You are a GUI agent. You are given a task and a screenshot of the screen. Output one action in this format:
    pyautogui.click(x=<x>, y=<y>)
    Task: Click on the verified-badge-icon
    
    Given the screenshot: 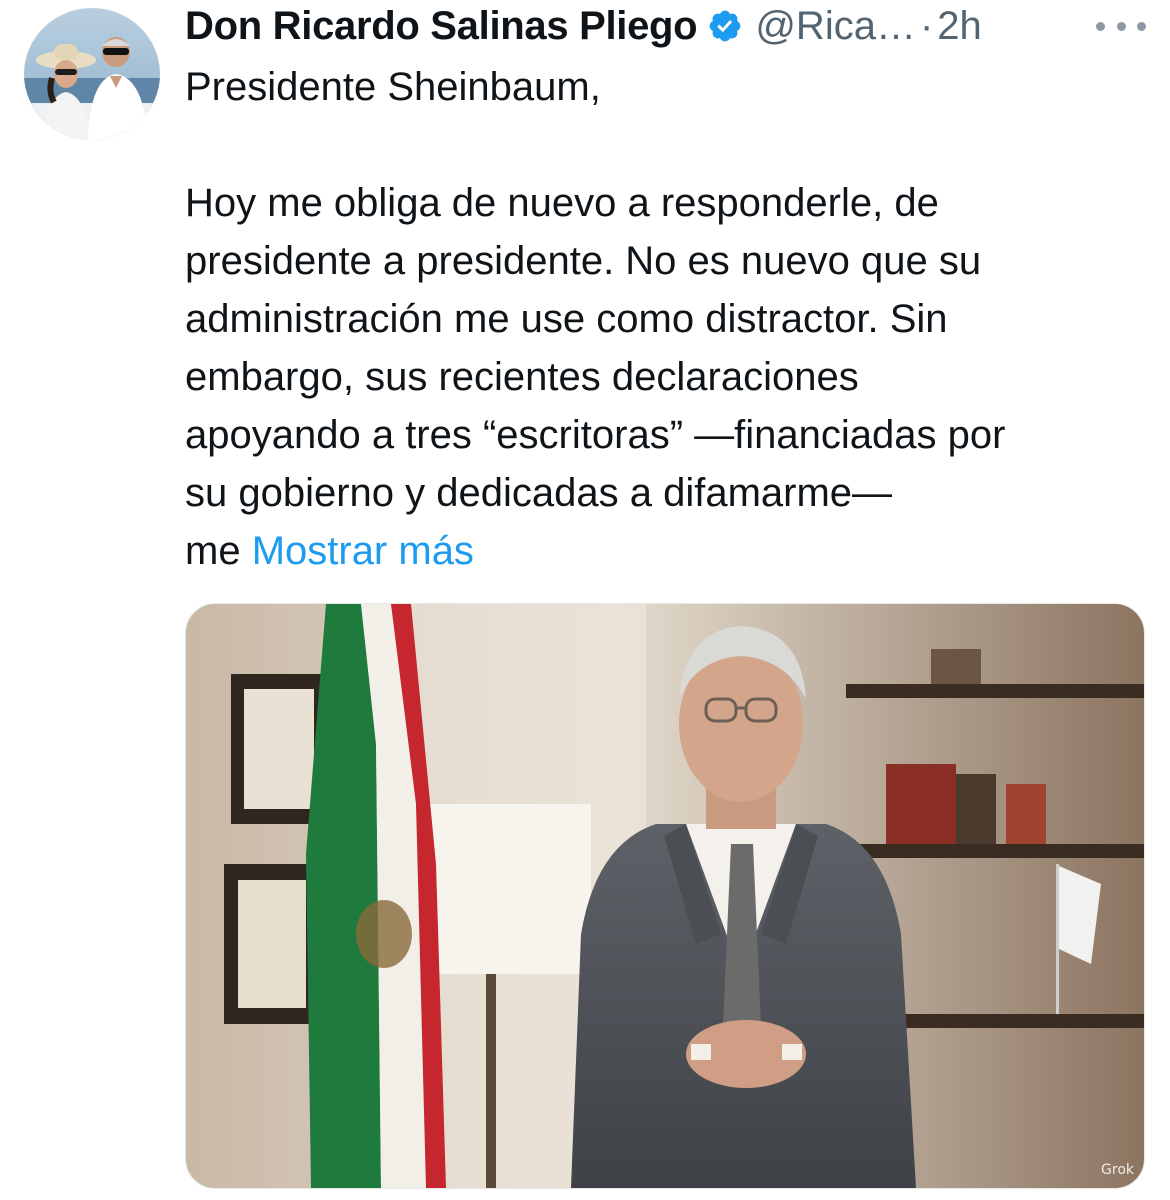 What is the action you would take?
    pyautogui.click(x=725, y=26)
    